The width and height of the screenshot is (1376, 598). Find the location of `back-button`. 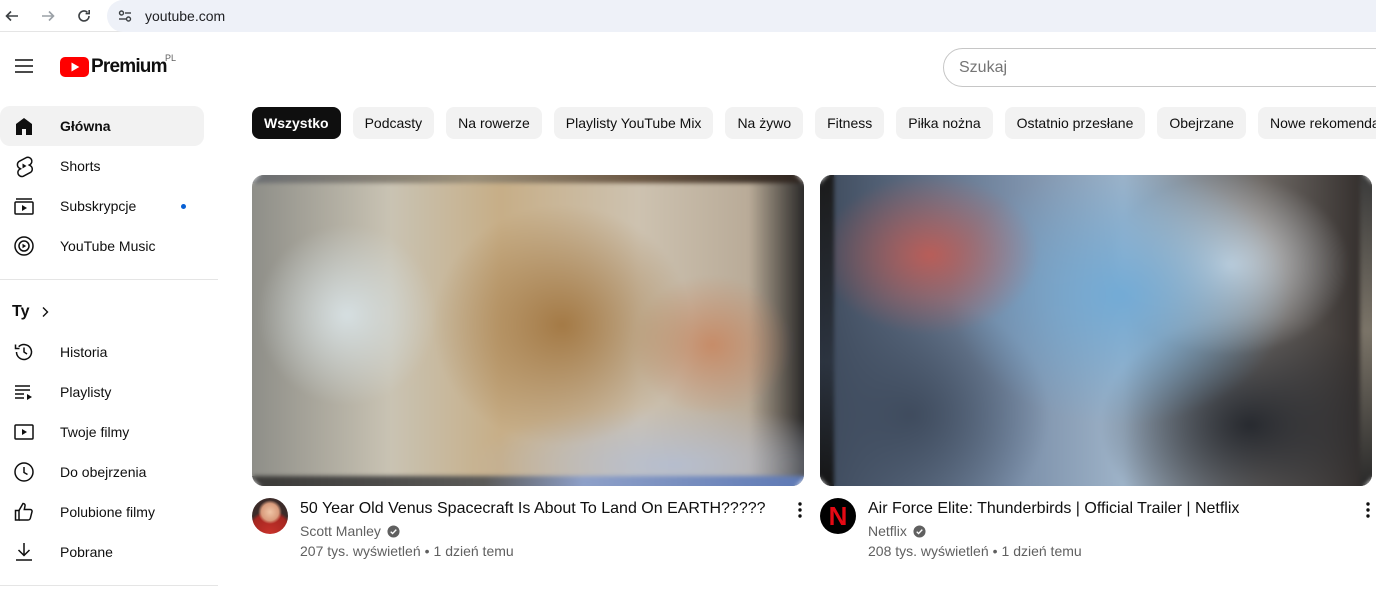

back-button is located at coordinates (12, 16).